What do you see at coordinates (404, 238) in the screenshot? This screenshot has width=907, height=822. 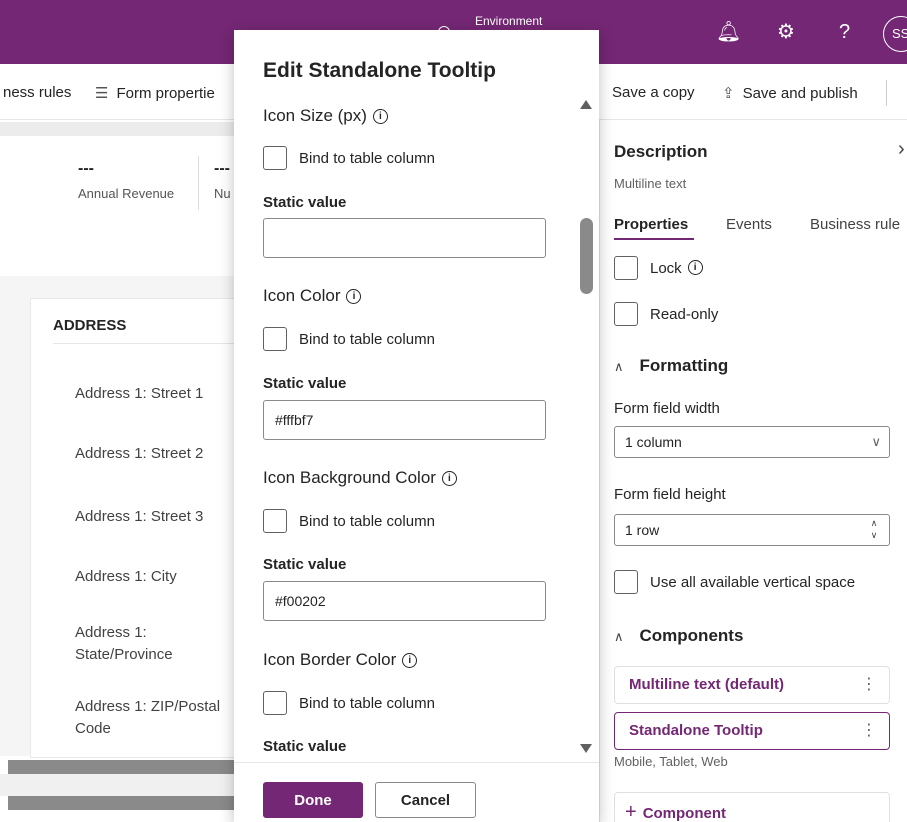 I see `icon-size-input` at bounding box center [404, 238].